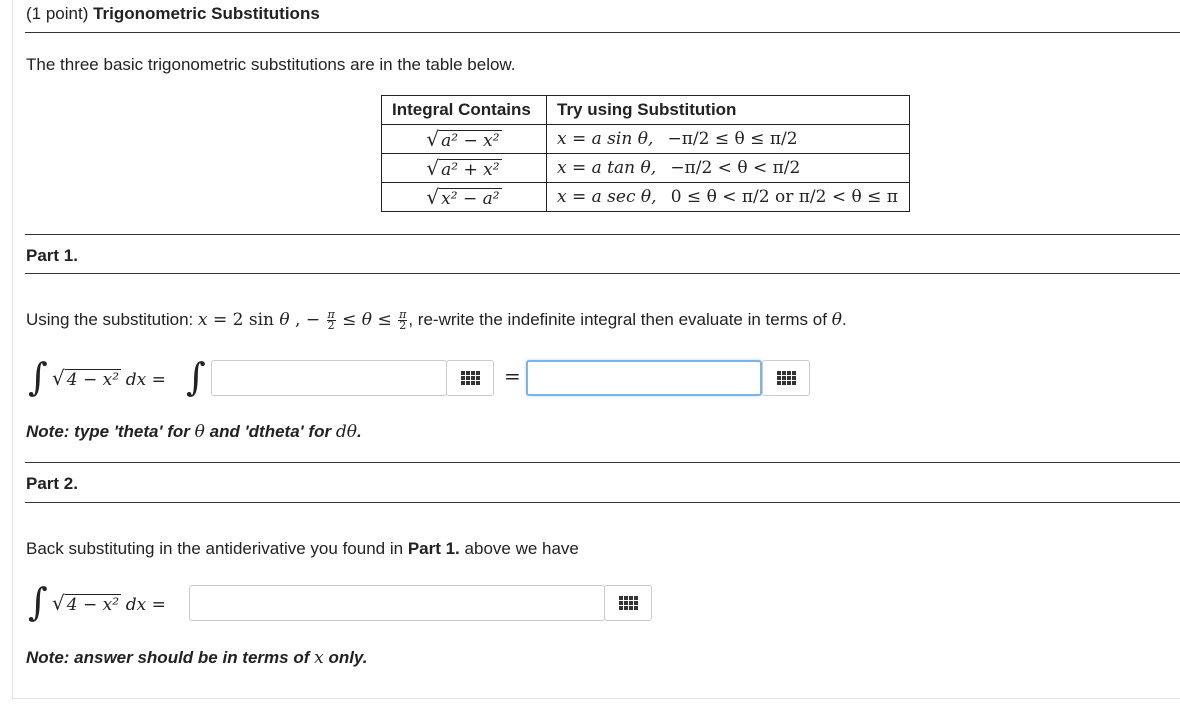 The width and height of the screenshot is (1180, 717). What do you see at coordinates (470, 140) in the screenshot?
I see `radicand: a² − x²` at bounding box center [470, 140].